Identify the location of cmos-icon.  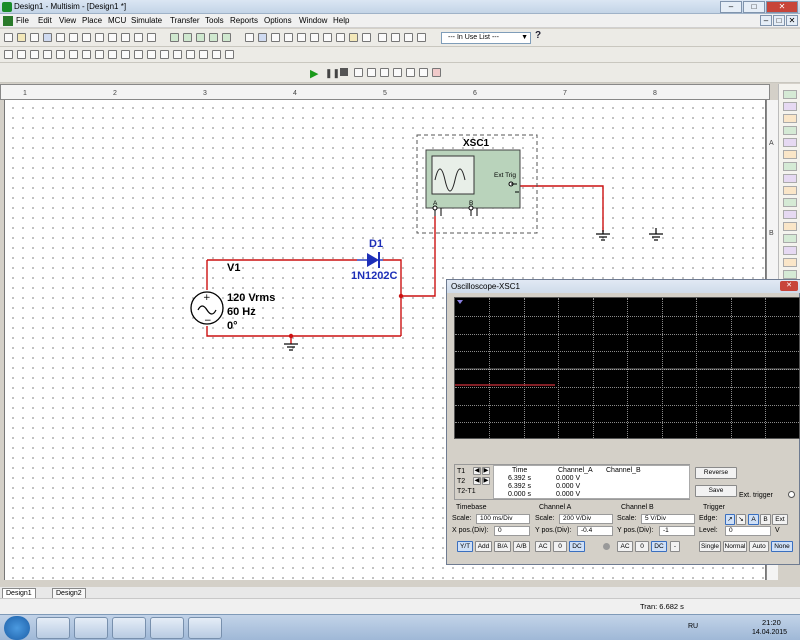
(86, 54).